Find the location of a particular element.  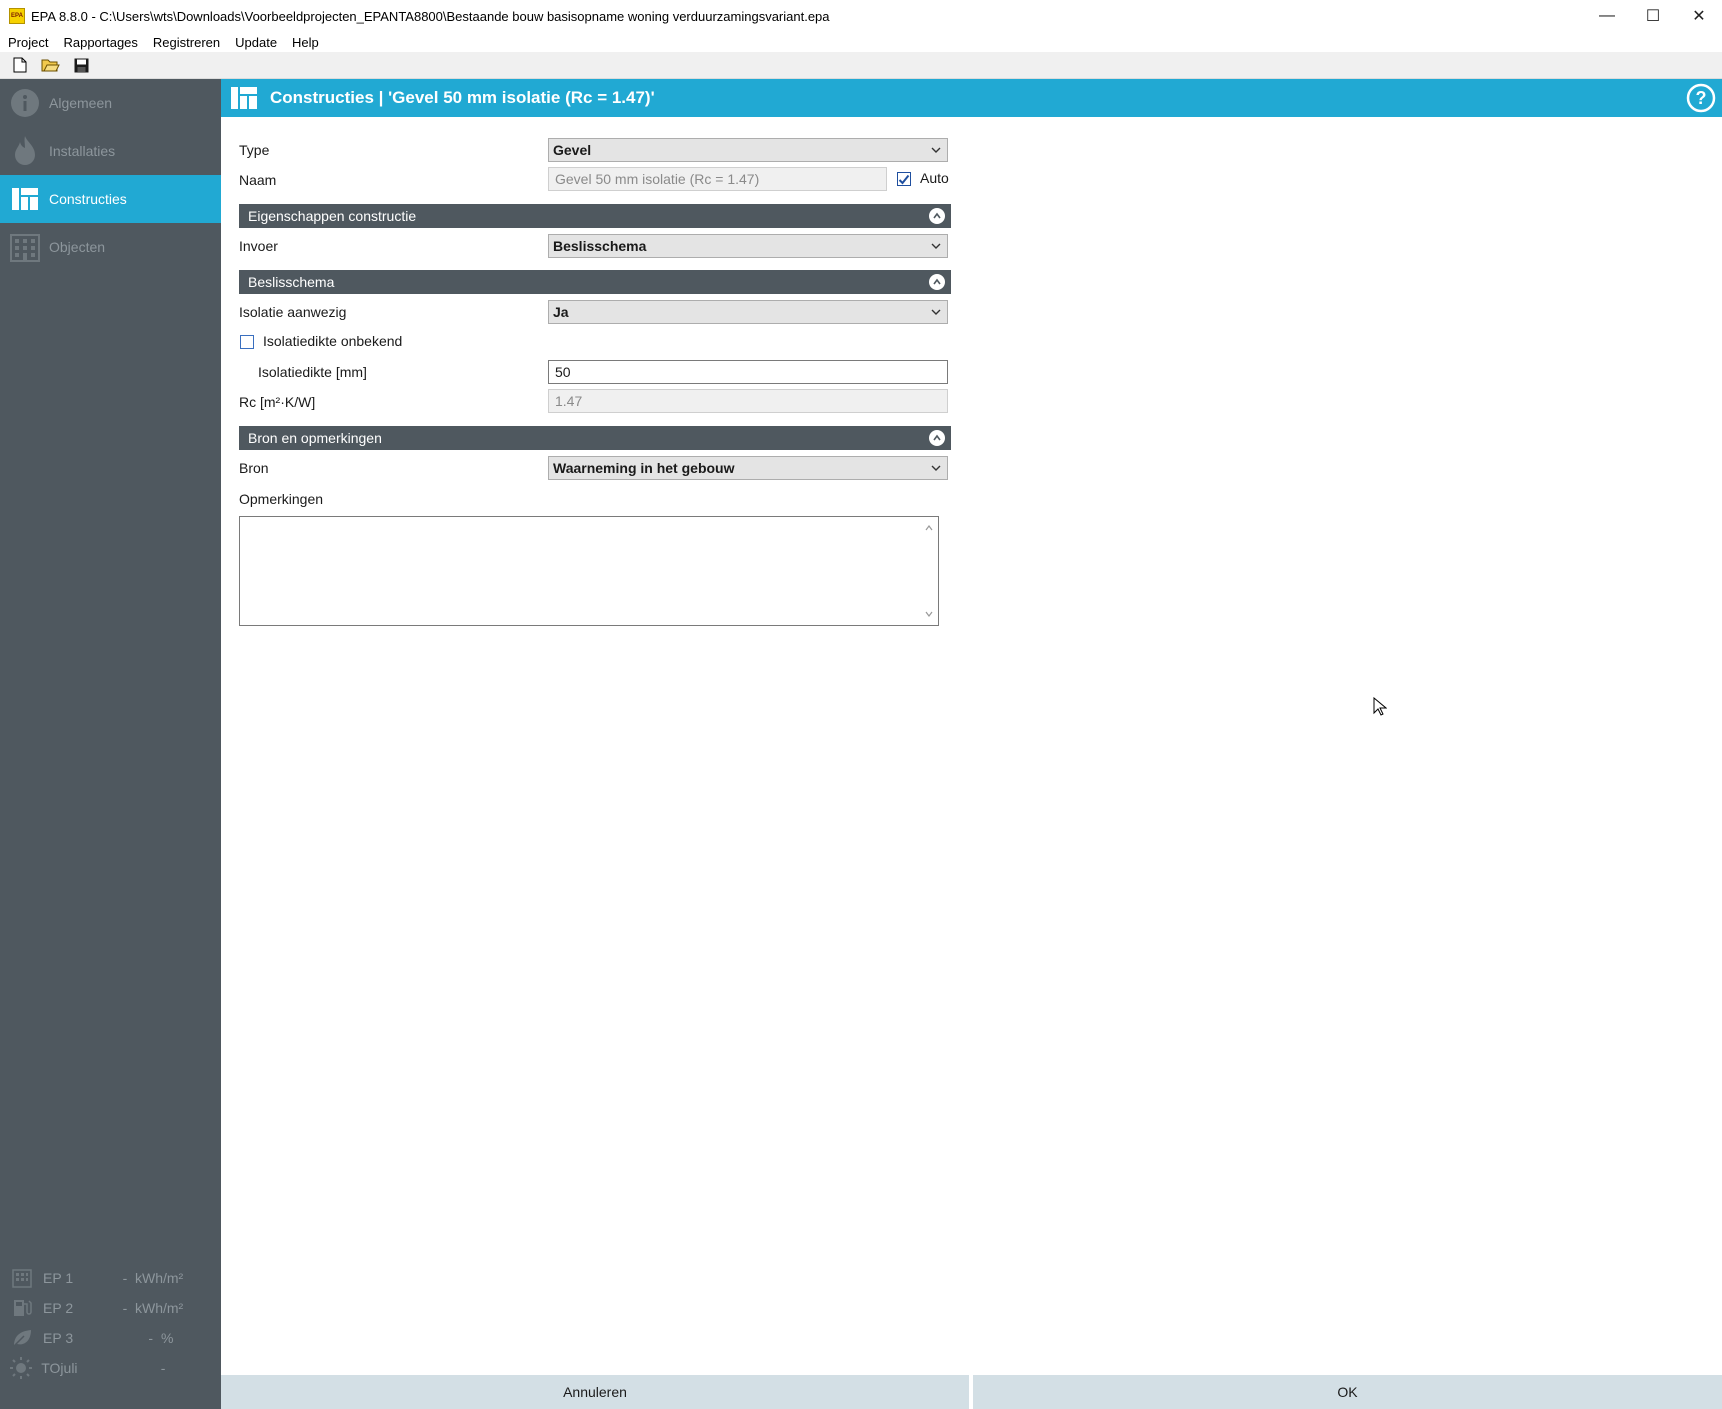

section-bron-en-opmerkingen: Bron en opmerkingen is located at coordinates (595, 438).